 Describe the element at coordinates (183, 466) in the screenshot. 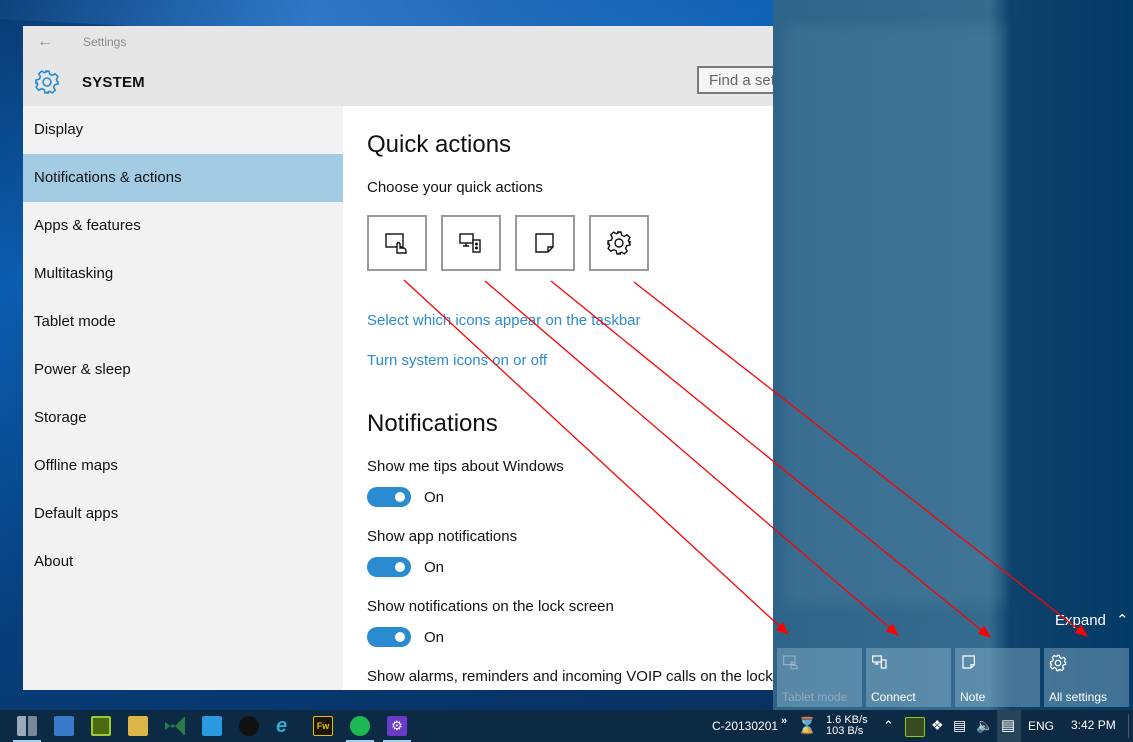

I see `sidebar-item-offline-maps: Offline maps` at that location.